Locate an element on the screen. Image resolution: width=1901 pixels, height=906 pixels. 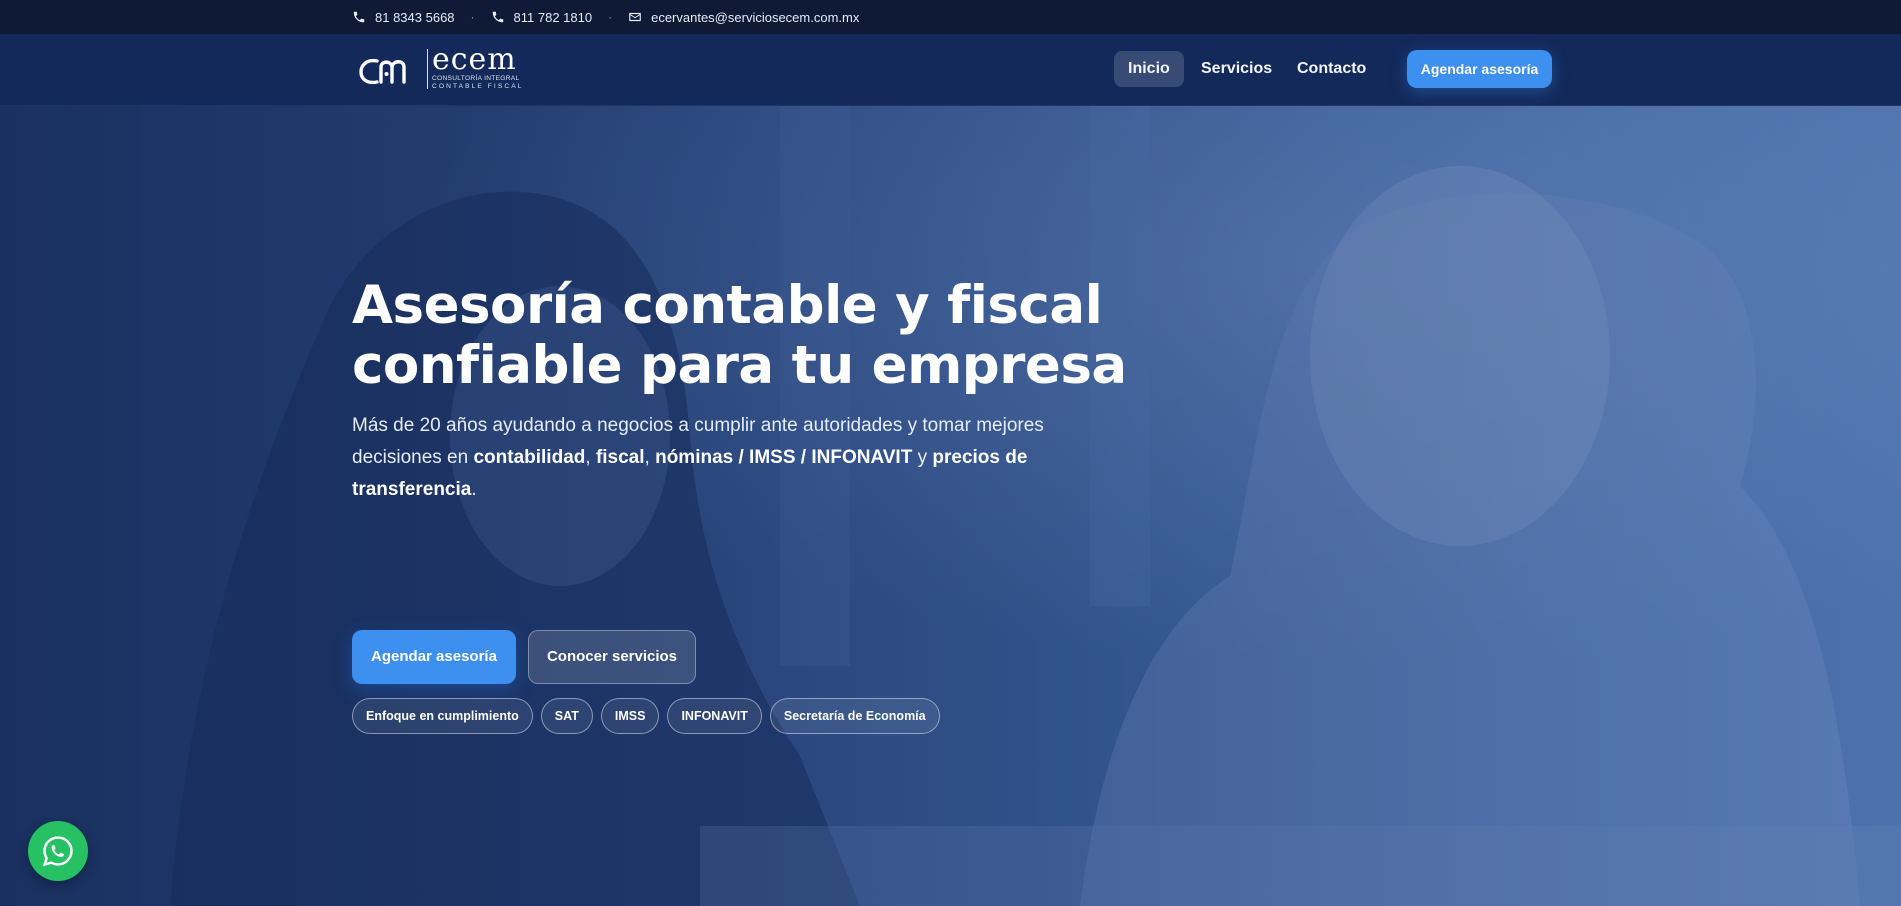
contact-email: ecervantes@serviciosecem.com.mx is located at coordinates (743, 17).